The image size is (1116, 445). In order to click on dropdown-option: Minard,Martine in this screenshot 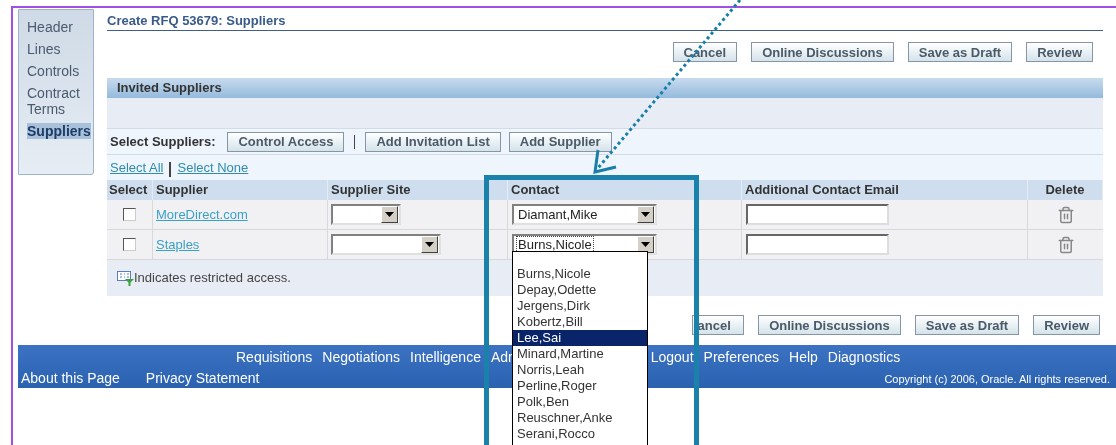, I will do `click(580, 354)`.